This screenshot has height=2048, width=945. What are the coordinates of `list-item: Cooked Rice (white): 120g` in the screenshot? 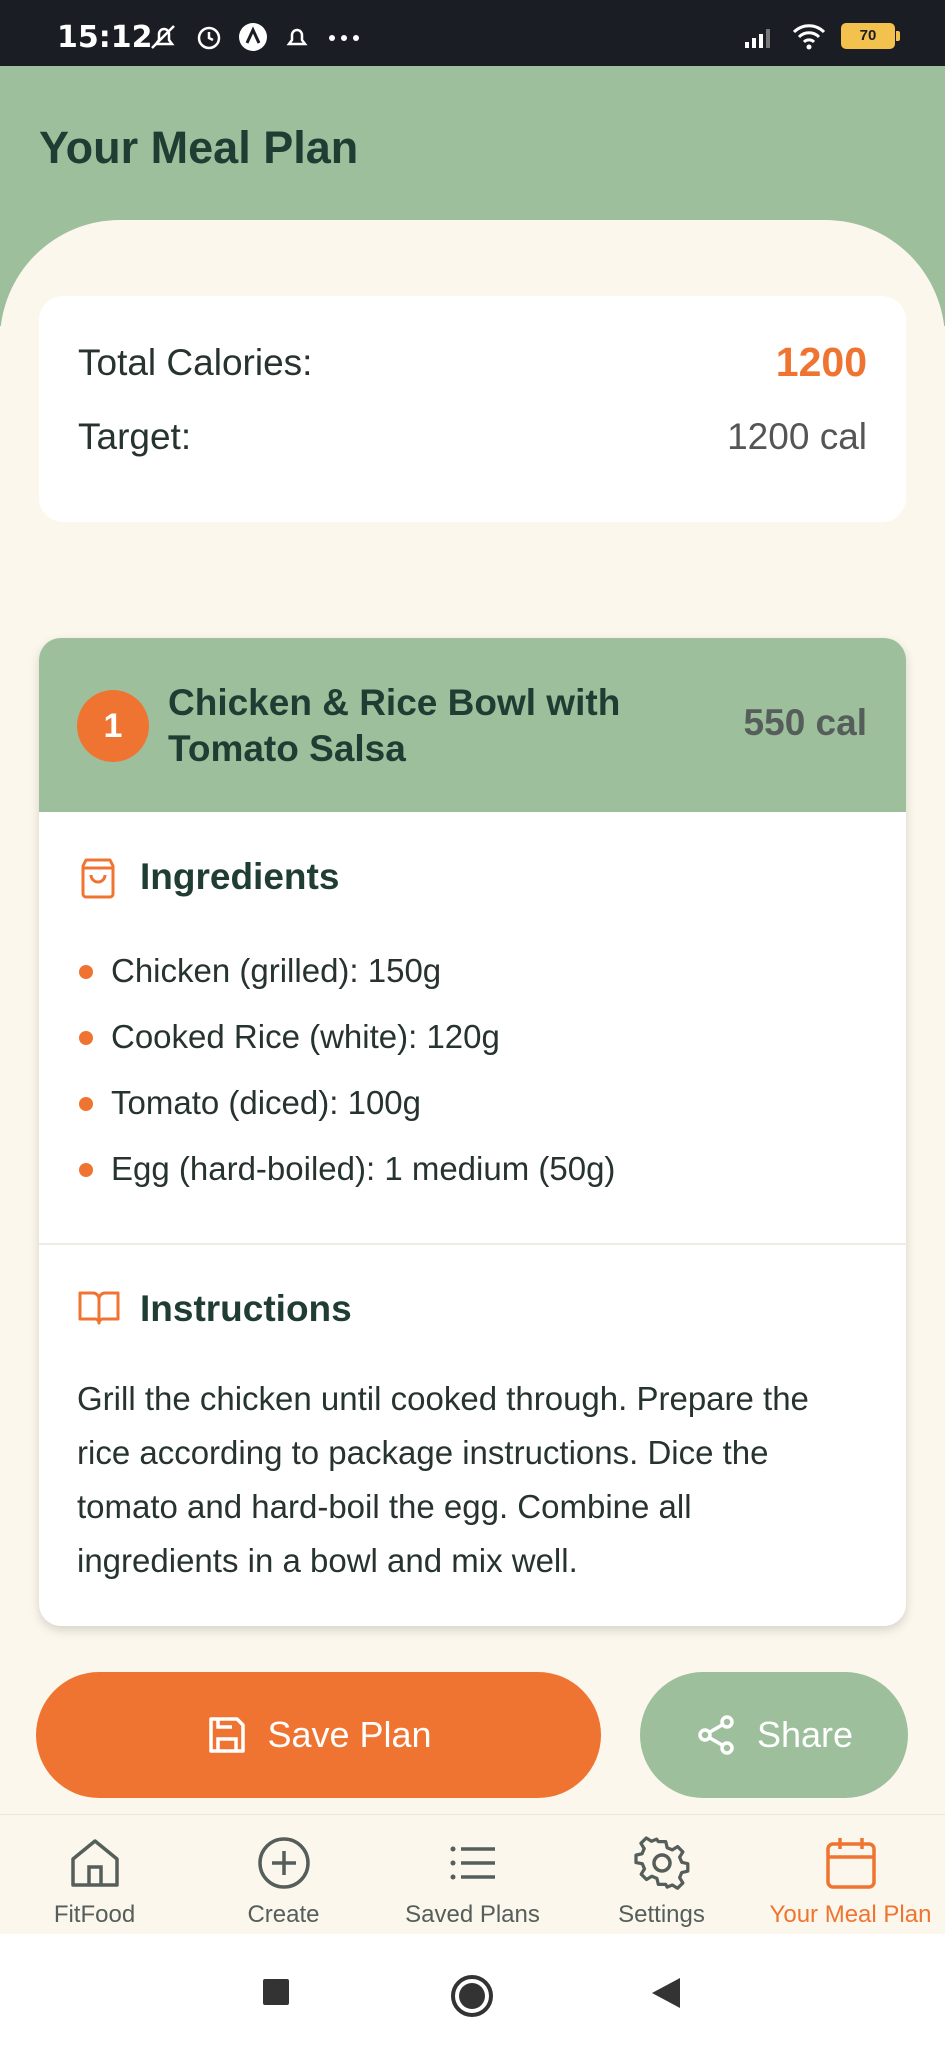 It's located at (346, 1037).